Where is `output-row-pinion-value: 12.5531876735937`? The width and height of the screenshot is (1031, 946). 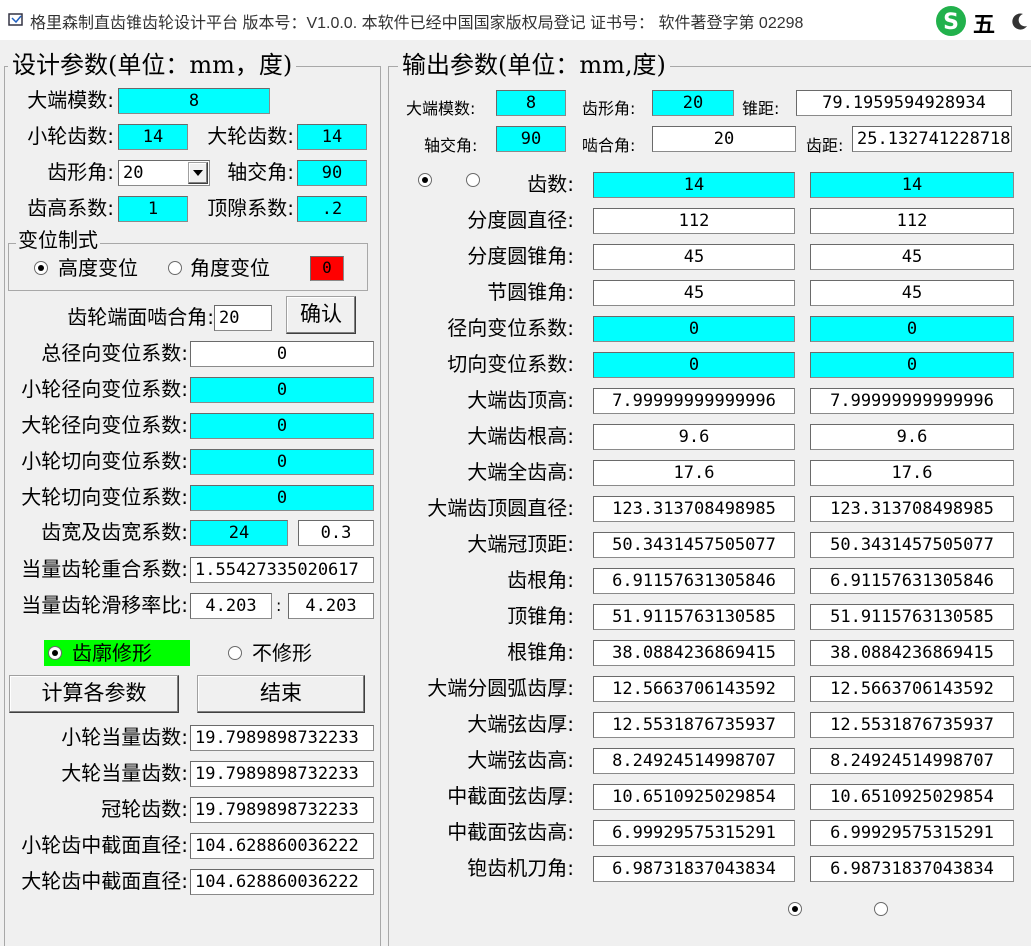
output-row-pinion-value: 12.5531876735937 is located at coordinates (694, 725).